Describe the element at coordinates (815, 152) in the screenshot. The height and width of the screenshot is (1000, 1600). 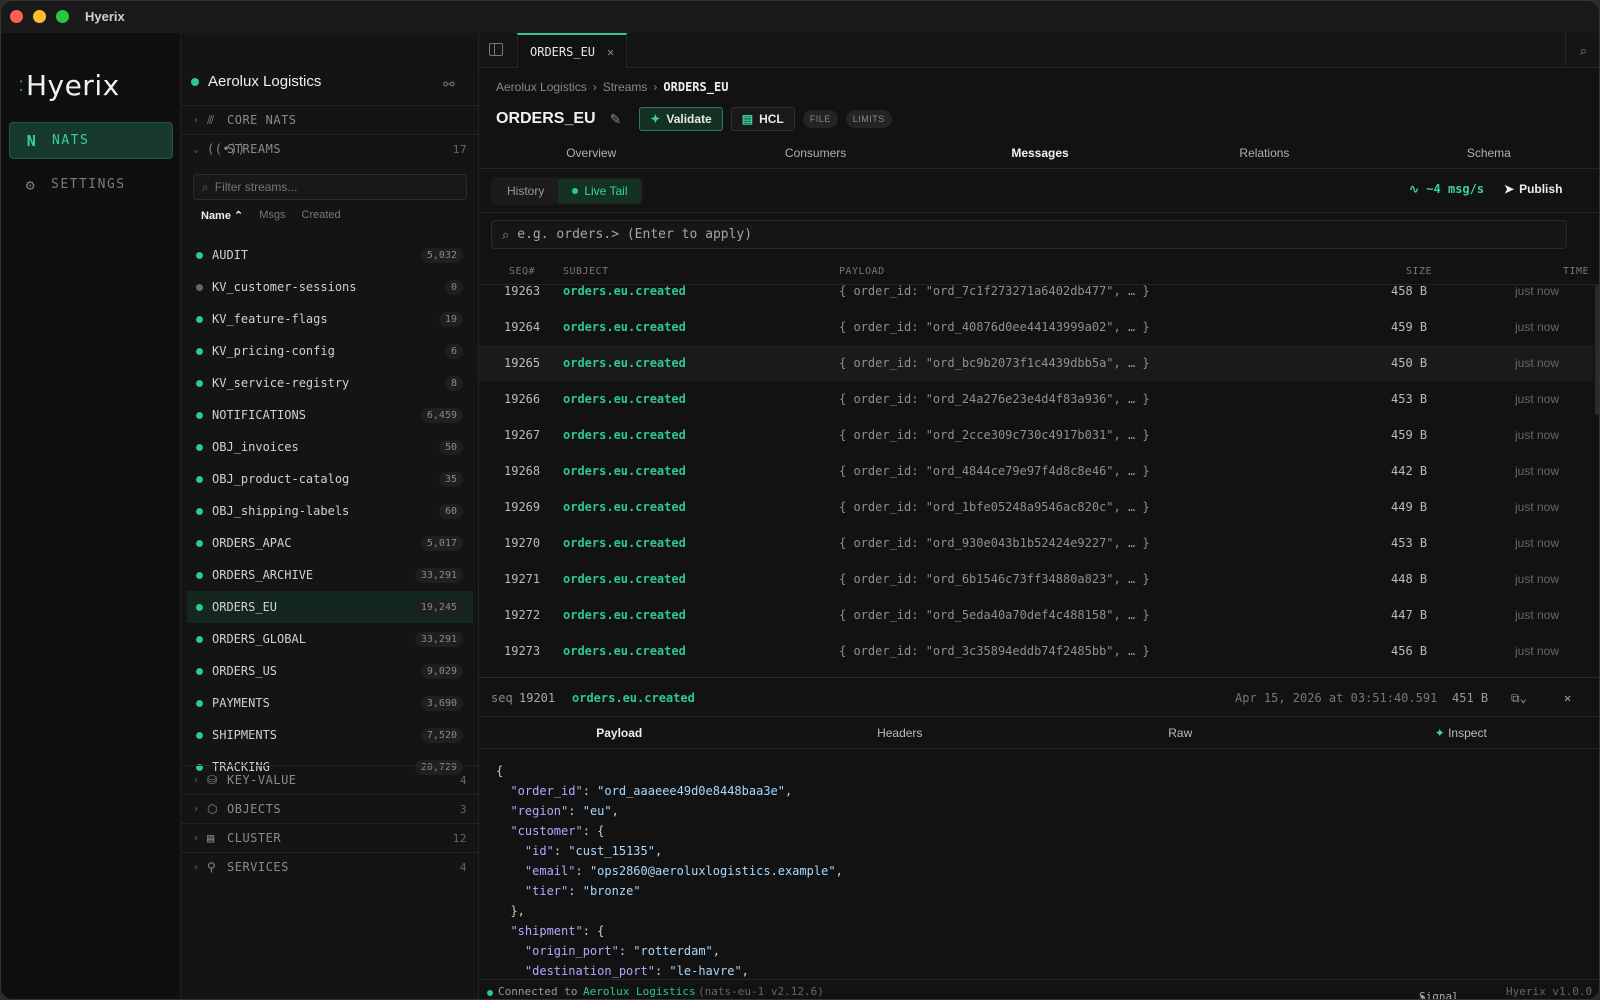
I see `tab-consumers: Consumers` at that location.